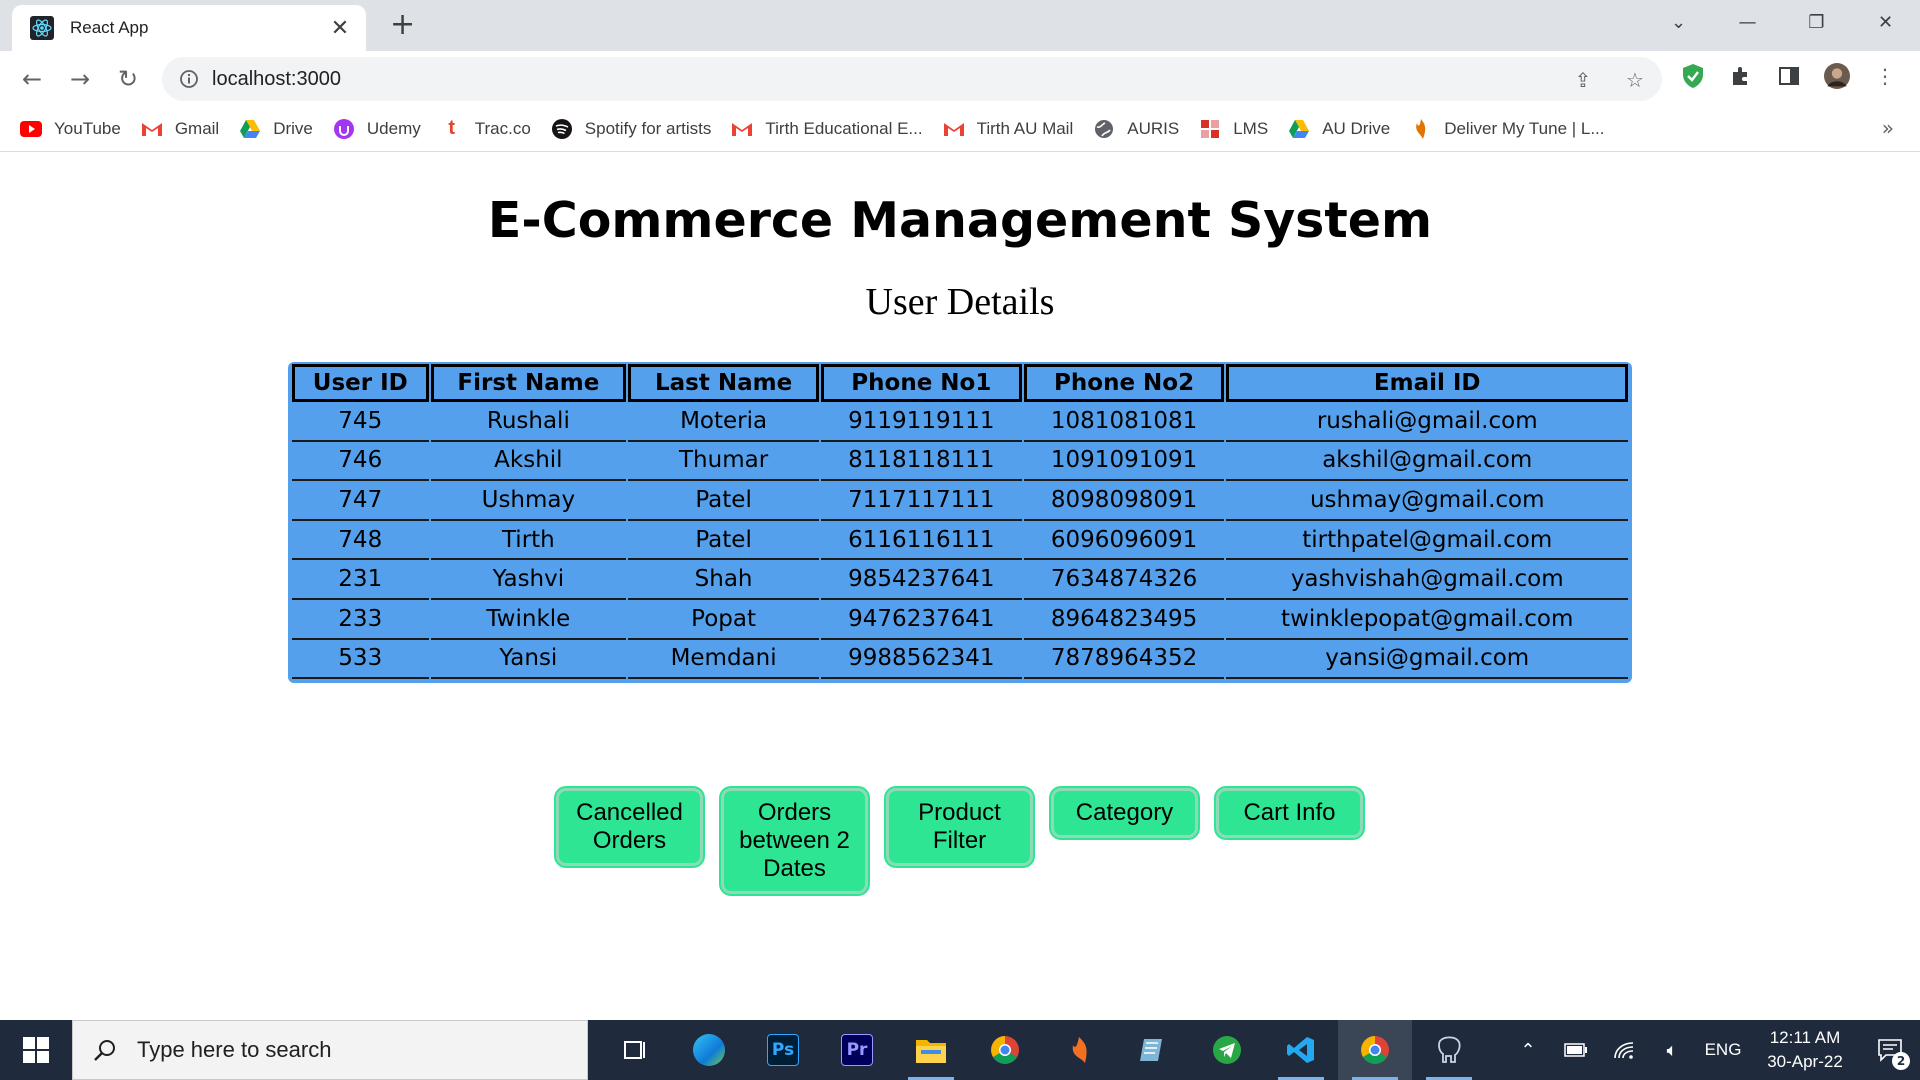 Image resolution: width=1920 pixels, height=1080 pixels. I want to click on vscode-icon, so click(1301, 1050).